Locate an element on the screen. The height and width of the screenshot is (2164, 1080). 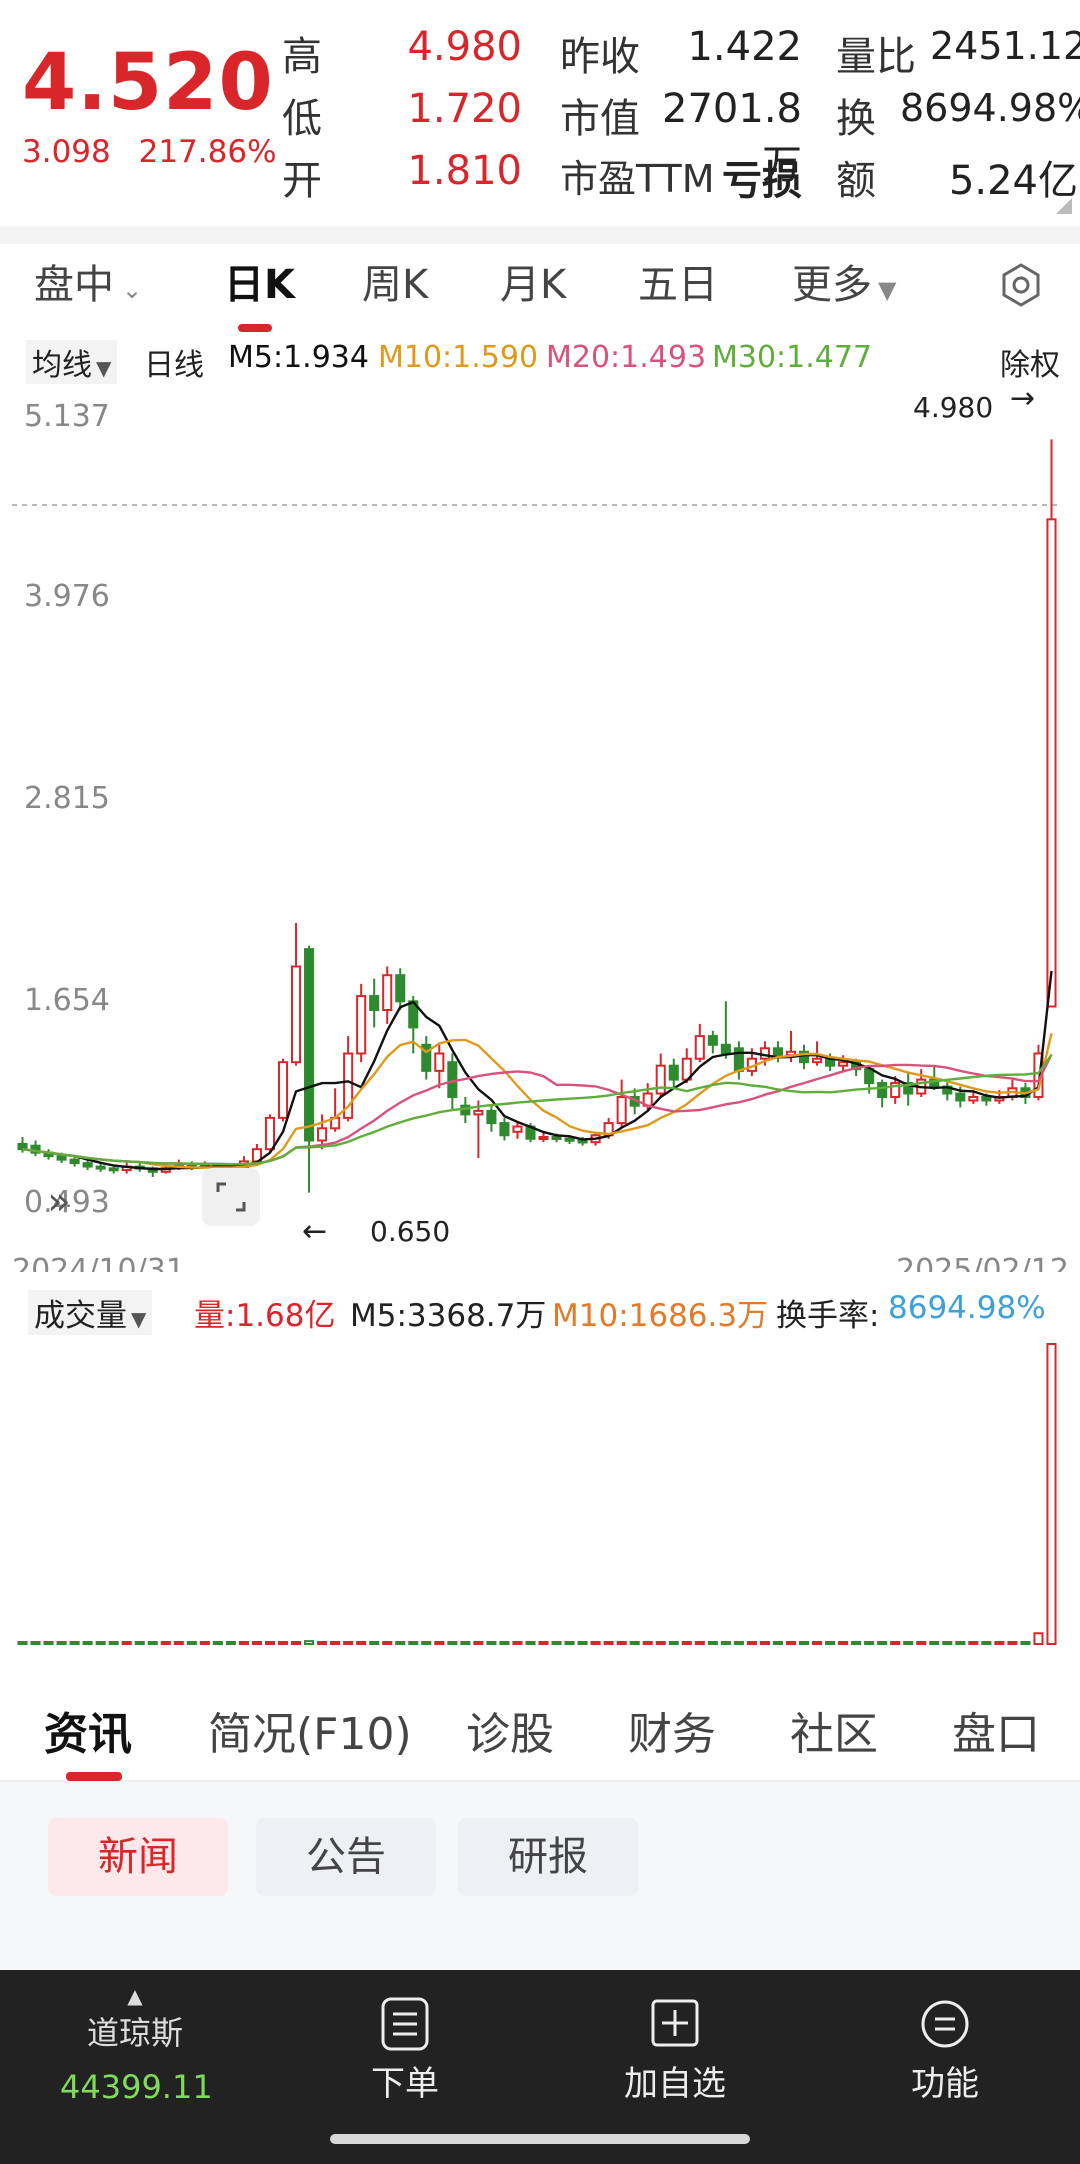
stat-value-low: 1.720 is located at coordinates (464, 109).